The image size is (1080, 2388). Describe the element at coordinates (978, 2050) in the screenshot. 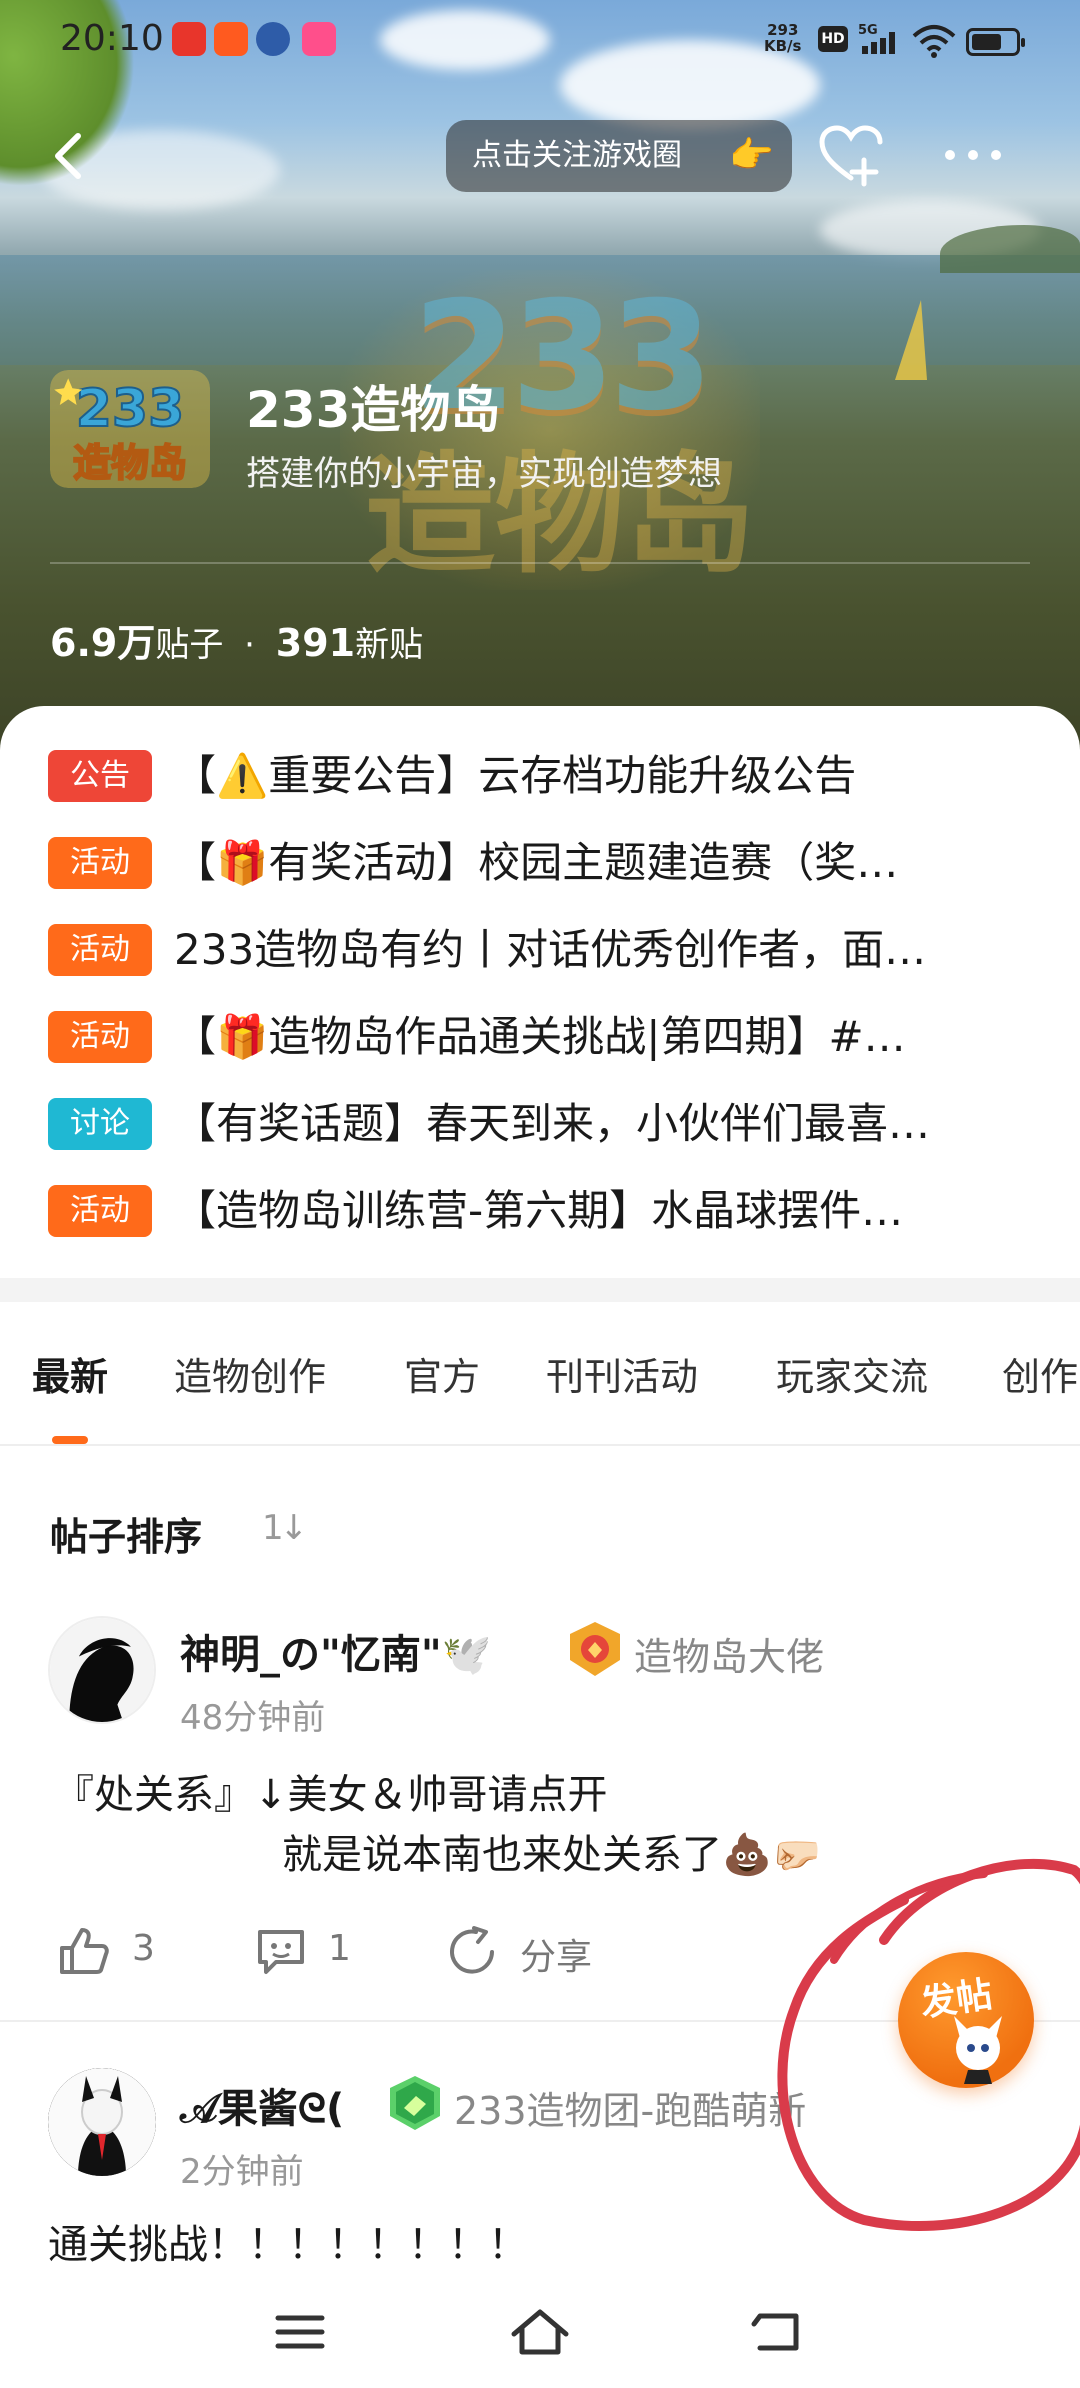

I see `mascot-icon` at that location.